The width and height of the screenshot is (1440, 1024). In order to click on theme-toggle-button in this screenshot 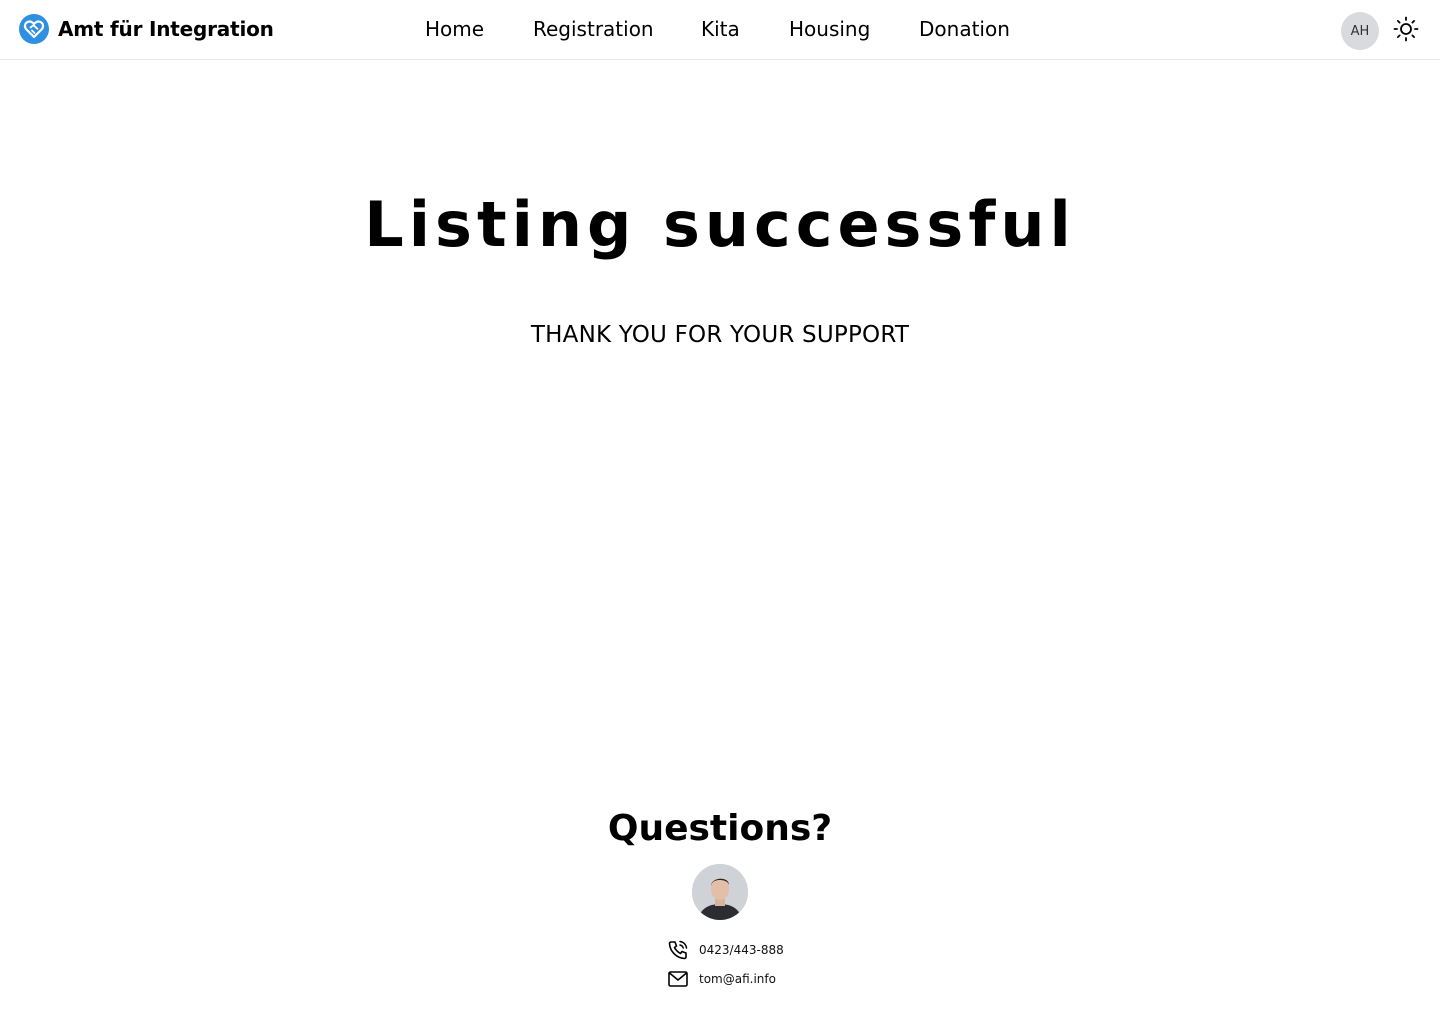, I will do `click(1406, 31)`.